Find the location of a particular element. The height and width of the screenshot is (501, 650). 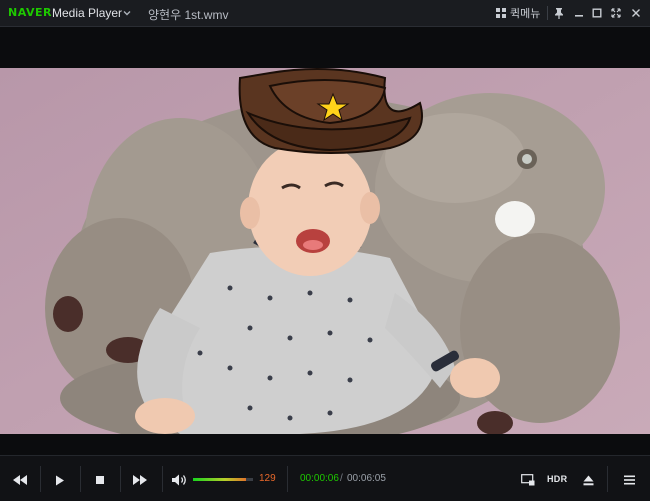

volume-value: 129 is located at coordinates (267, 478).